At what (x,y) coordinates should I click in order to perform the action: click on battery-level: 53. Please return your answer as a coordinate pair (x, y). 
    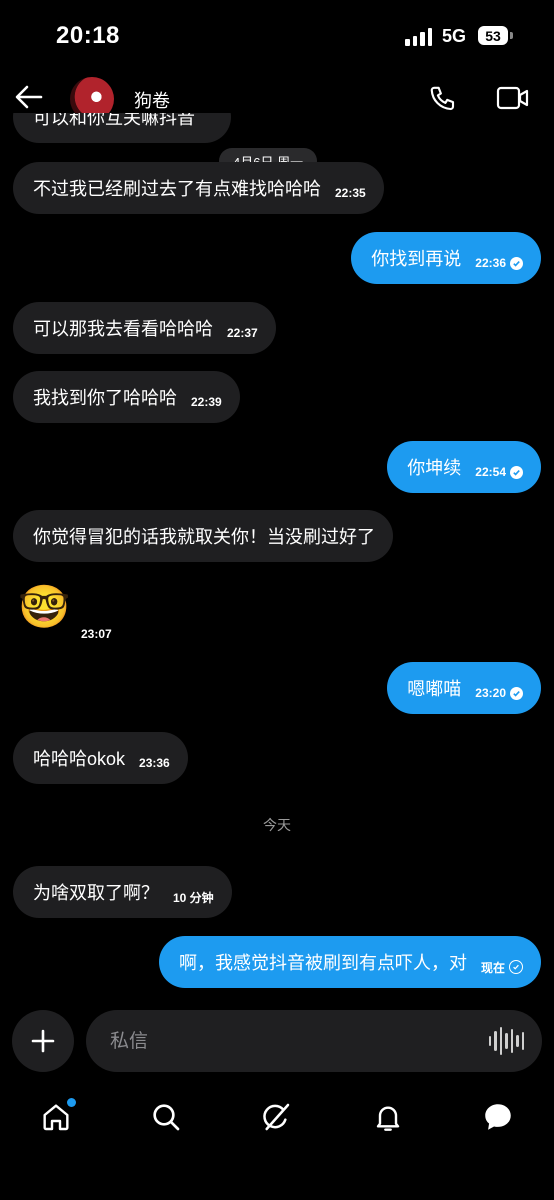
    Looking at the image, I should click on (493, 35).